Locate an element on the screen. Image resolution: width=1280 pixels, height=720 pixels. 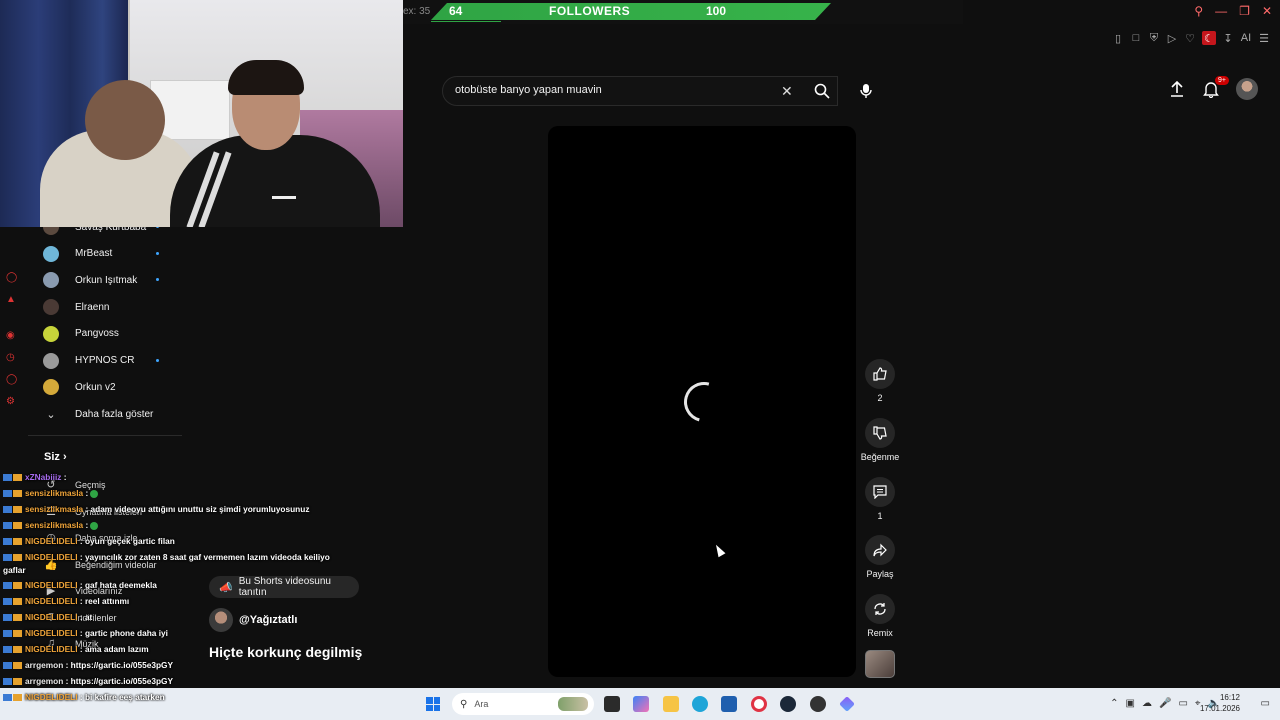
task-view-icon is located at coordinates (612, 704).